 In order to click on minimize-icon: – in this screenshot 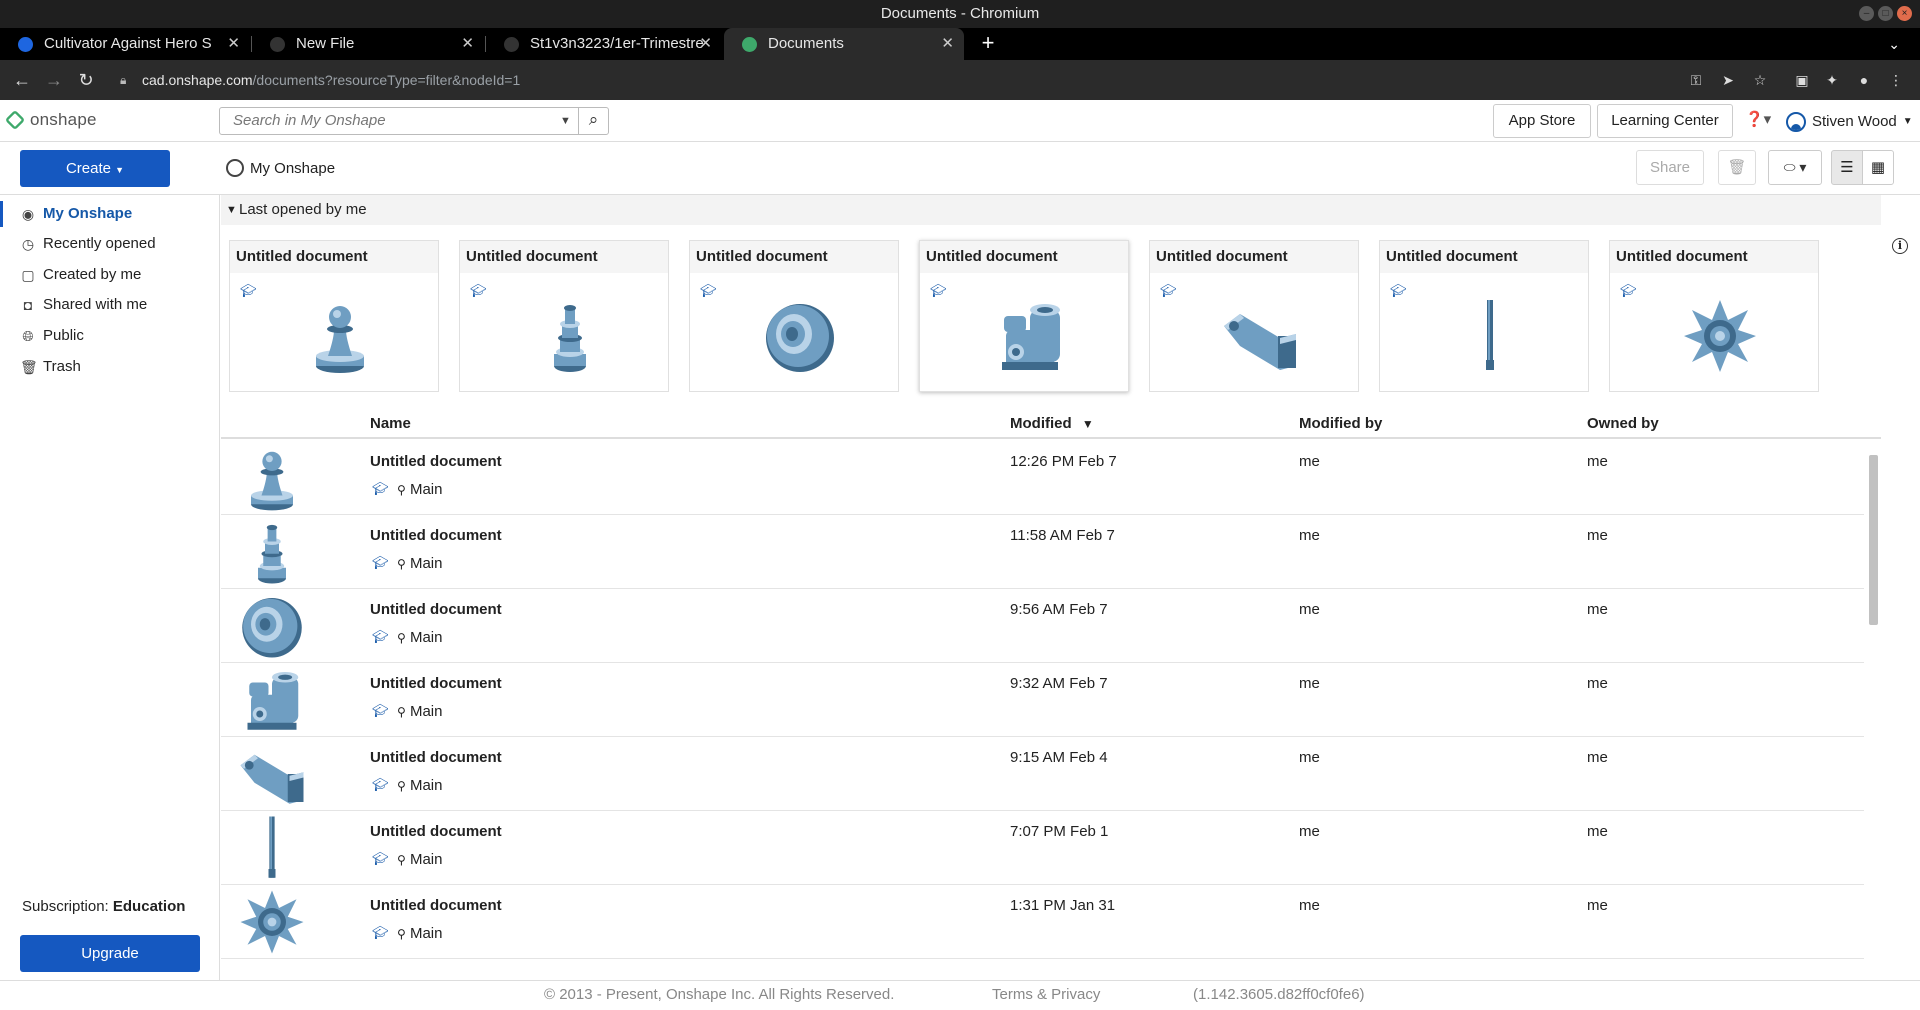, I will do `click(1866, 13)`.